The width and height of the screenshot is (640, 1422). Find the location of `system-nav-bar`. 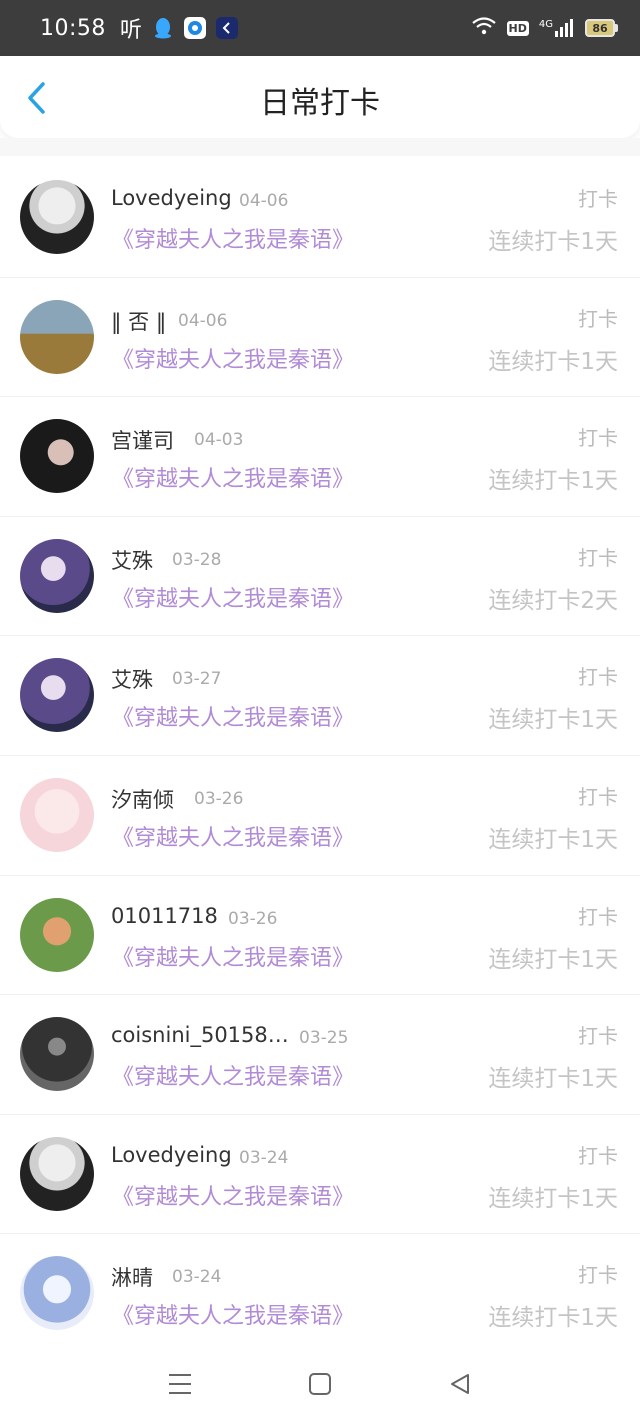

system-nav-bar is located at coordinates (320, 1384).